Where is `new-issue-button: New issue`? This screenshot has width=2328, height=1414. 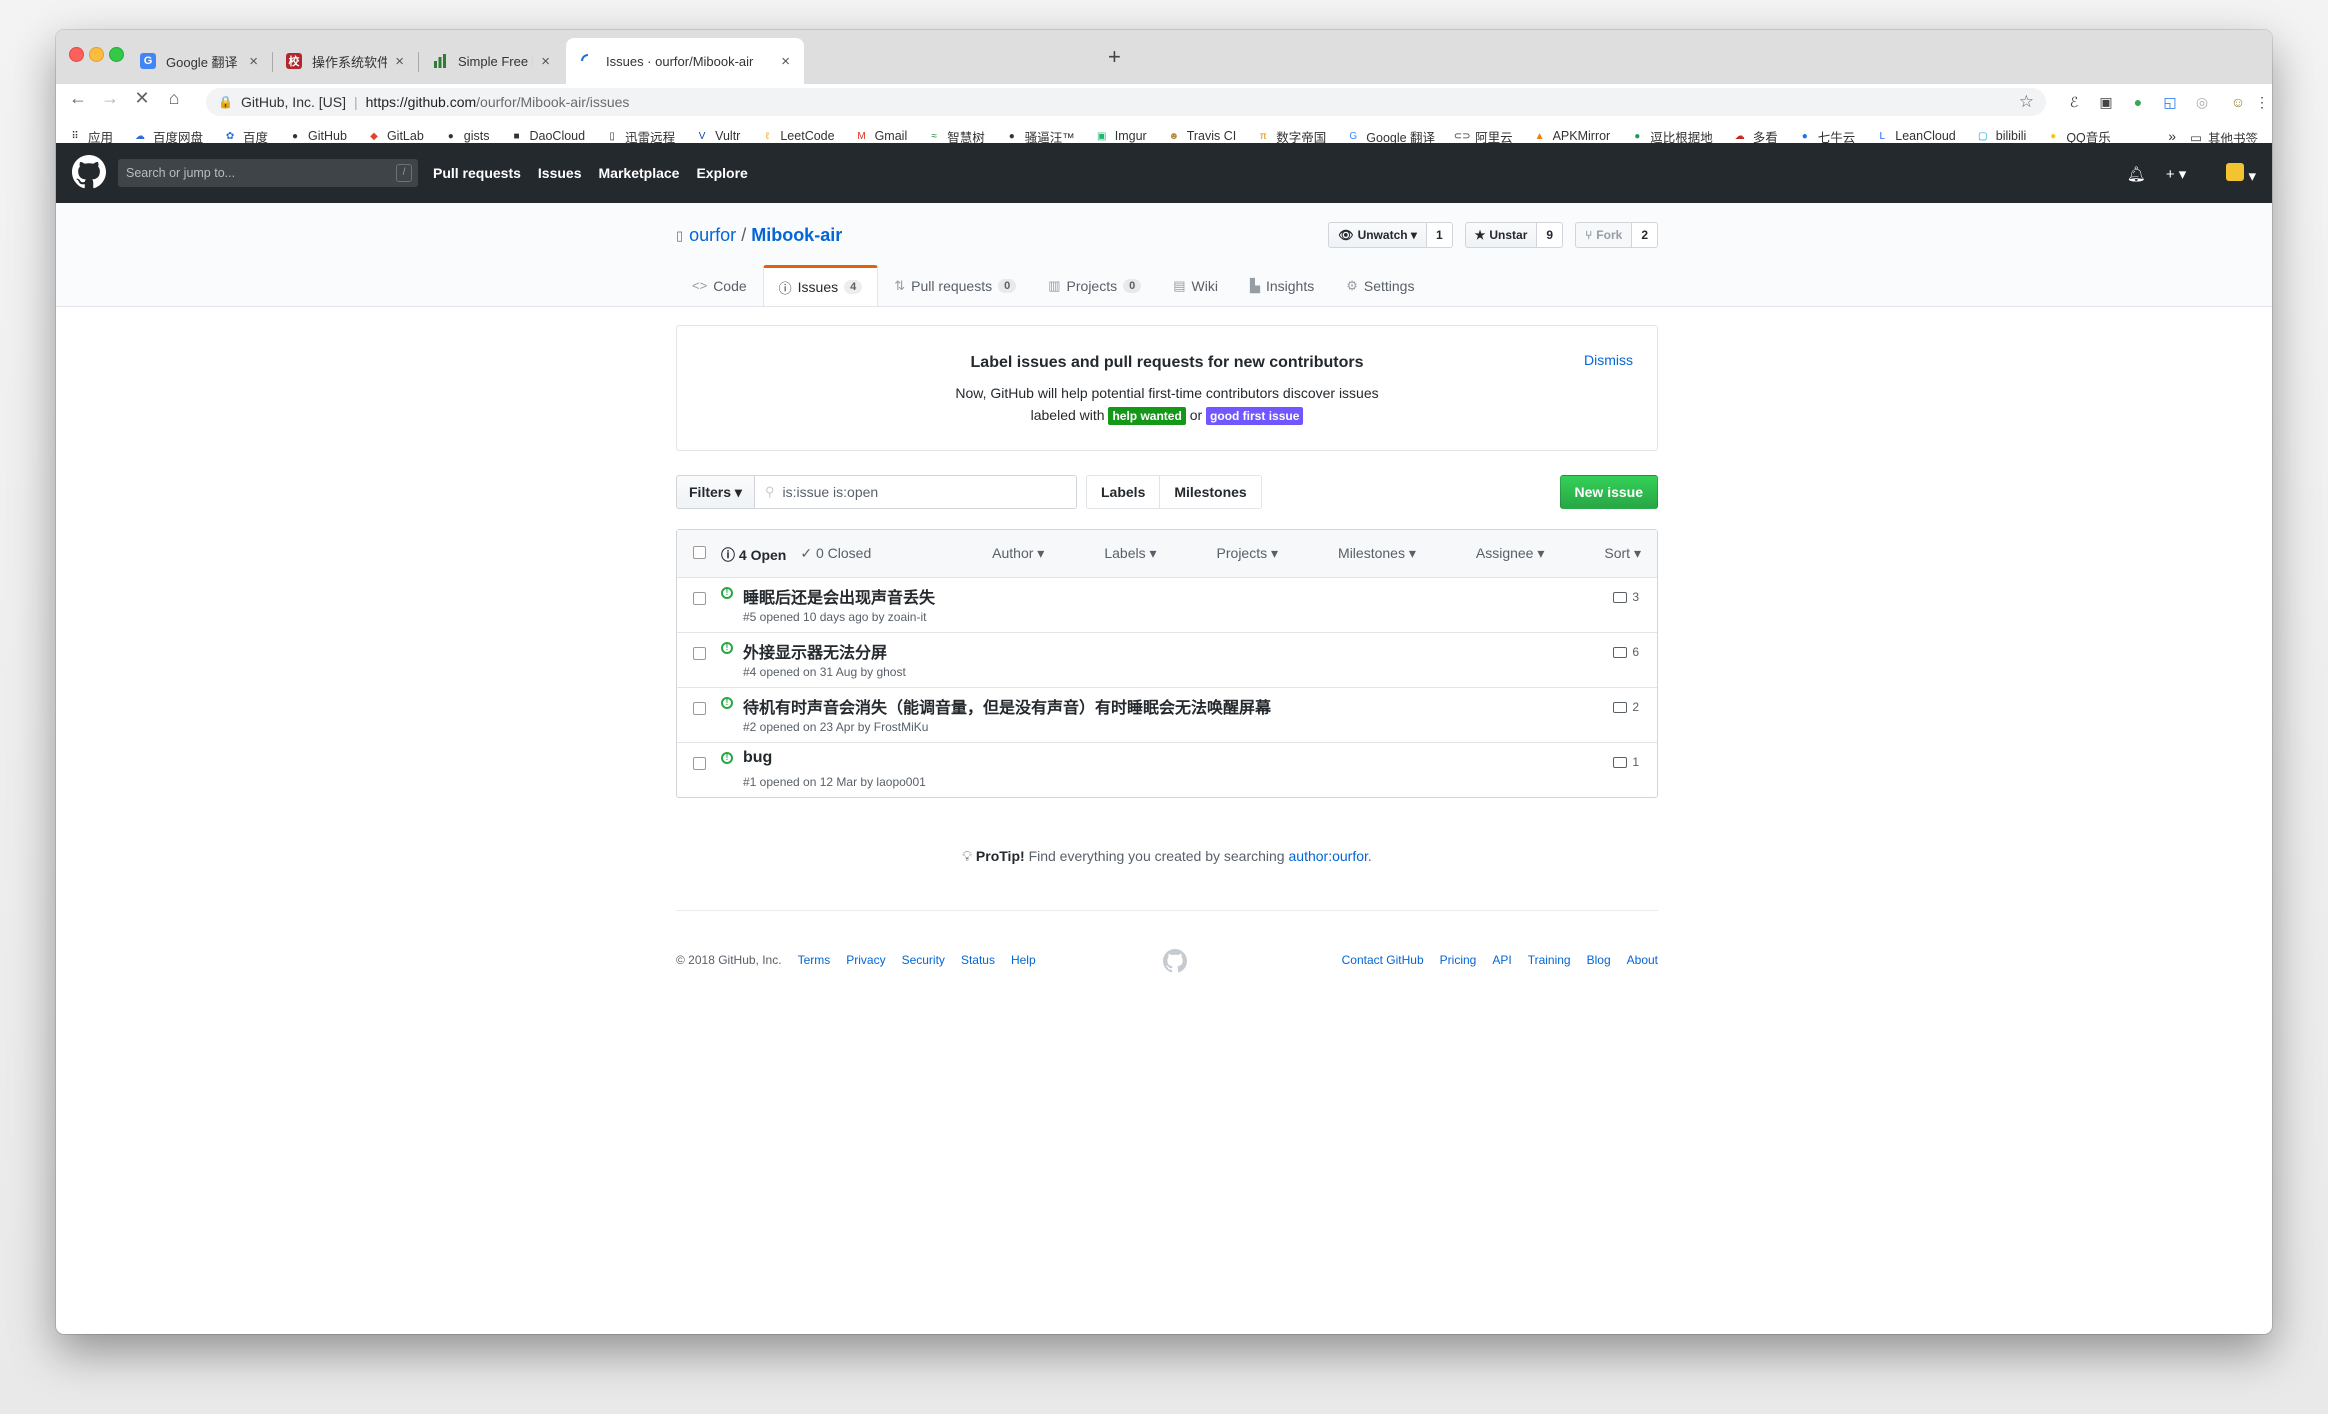 new-issue-button: New issue is located at coordinates (1608, 492).